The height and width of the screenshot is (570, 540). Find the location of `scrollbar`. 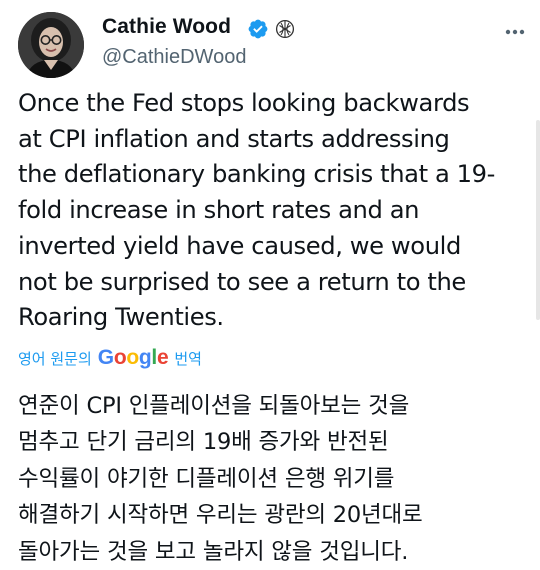

scrollbar is located at coordinates (538, 284).